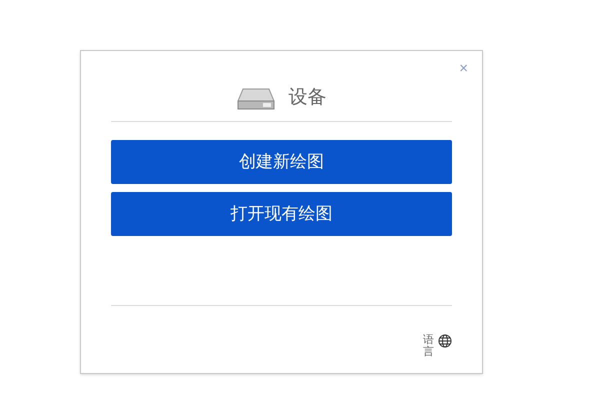 This screenshot has height=416, width=615. I want to click on globe-icon, so click(445, 341).